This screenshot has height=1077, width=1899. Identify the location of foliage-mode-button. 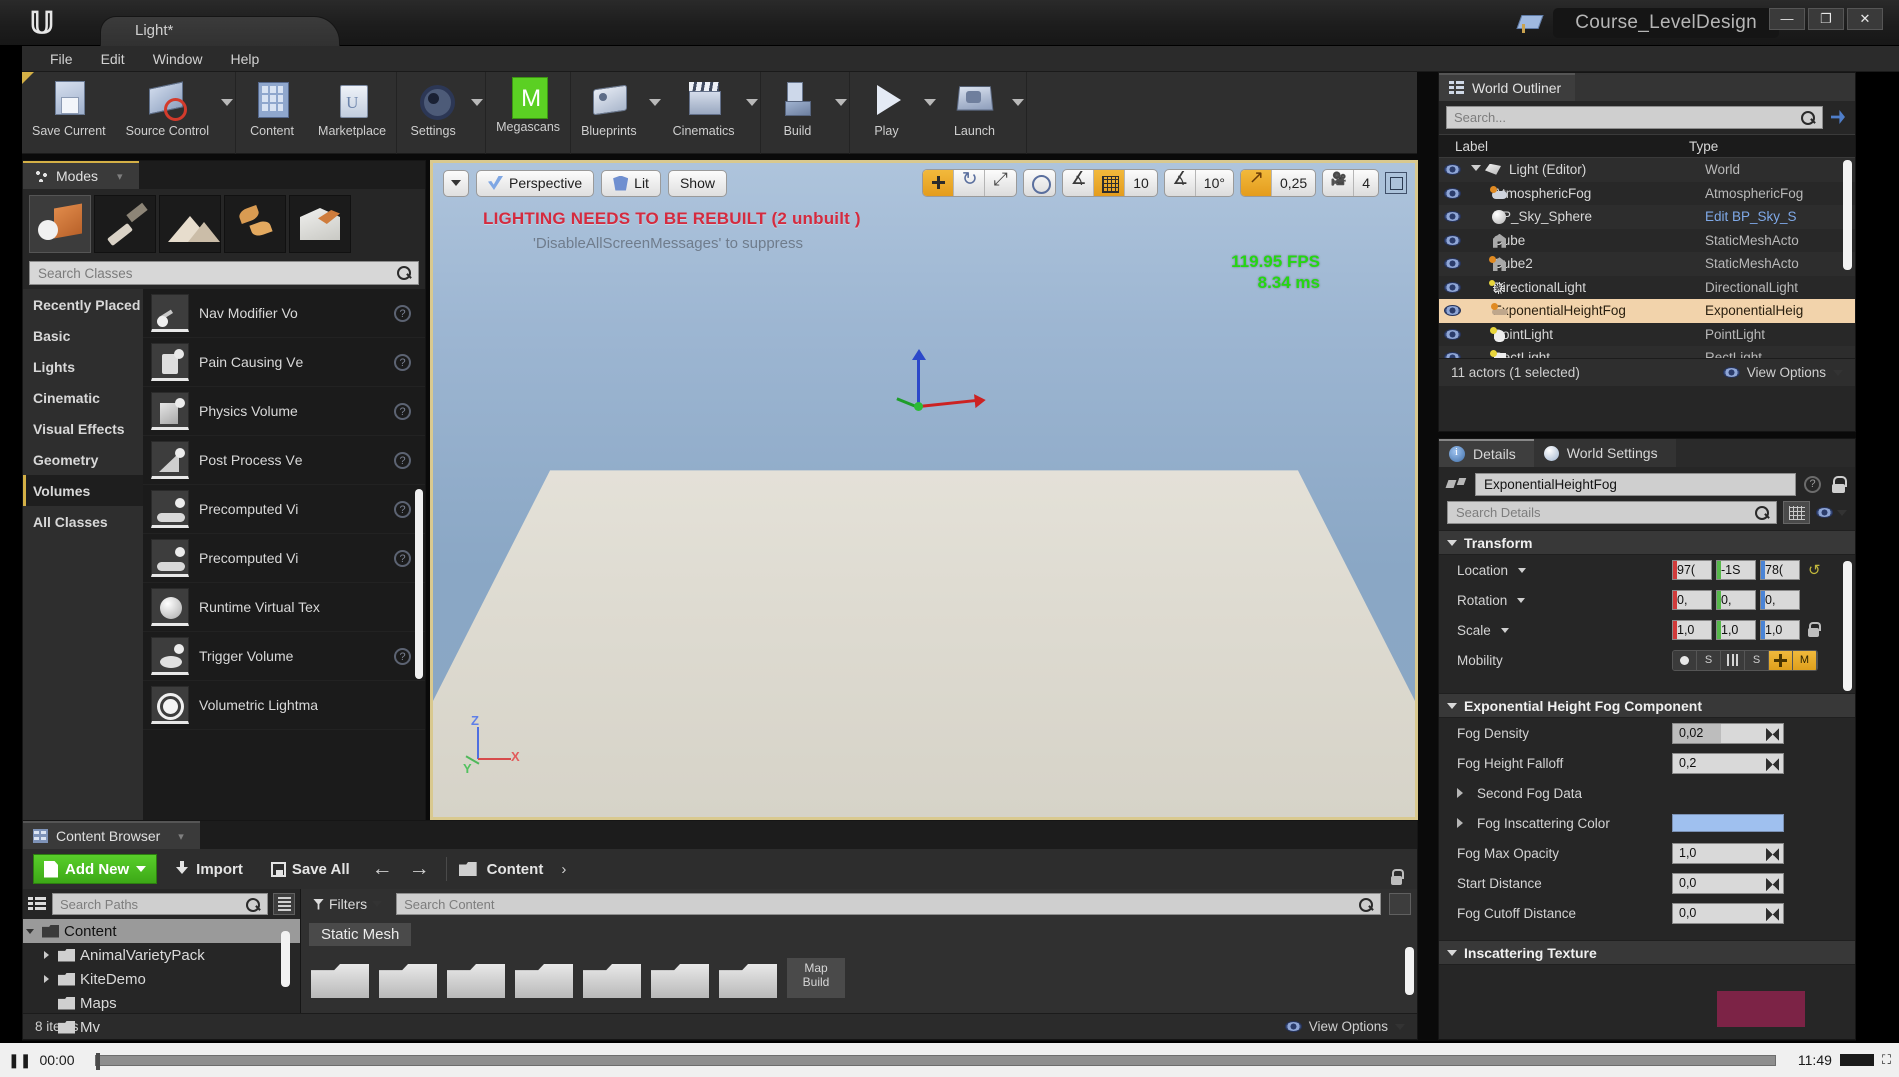
(255, 224).